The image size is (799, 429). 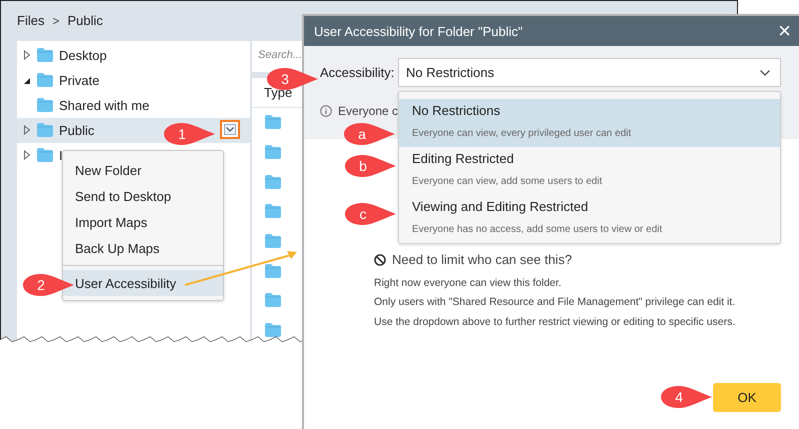 I want to click on note-text: Right now everyone can view this folder., so click(x=468, y=283).